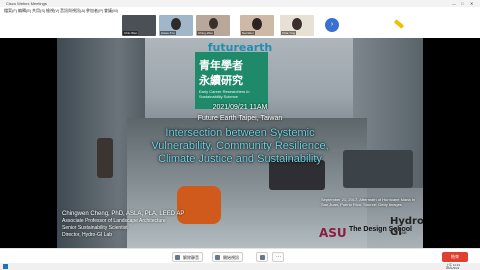  I want to click on participant-tile: Nai-Wen, so click(257, 25).